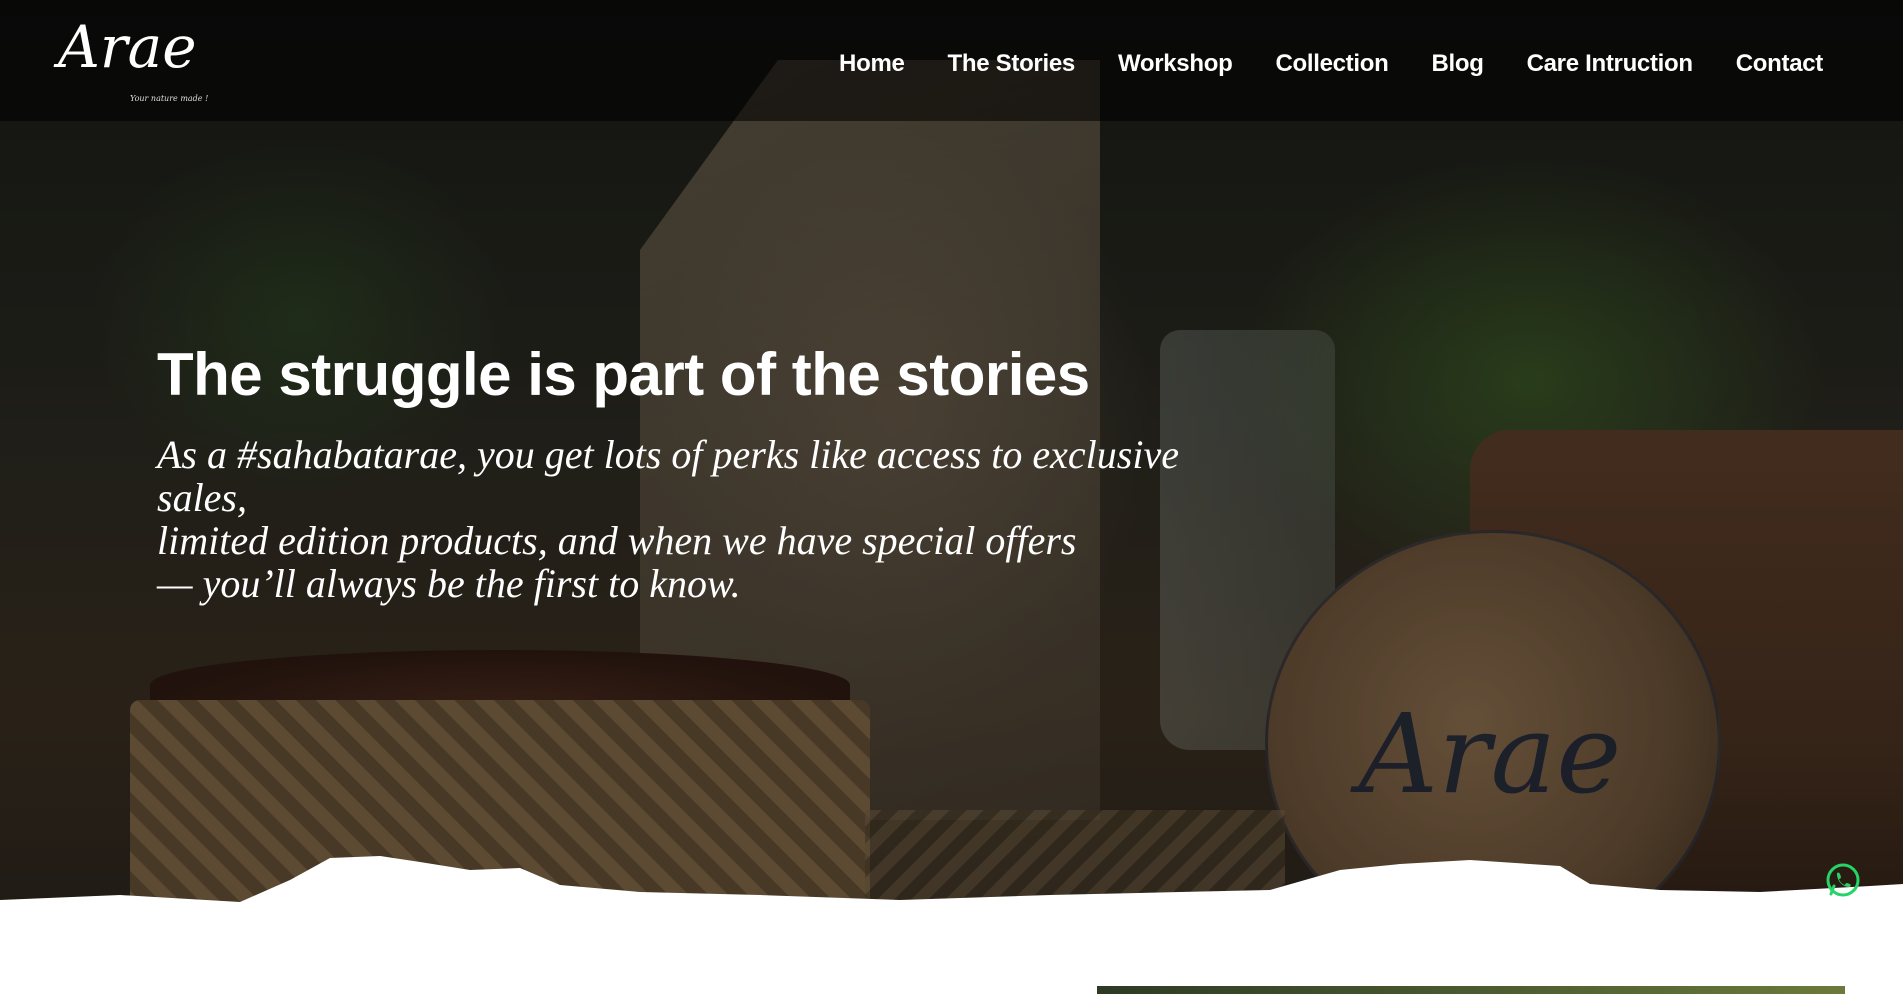 The height and width of the screenshot is (994, 1903). Describe the element at coordinates (449, 583) in the screenshot. I see `hero-subtext-line-3: — you’ll always be the first to know.` at that location.